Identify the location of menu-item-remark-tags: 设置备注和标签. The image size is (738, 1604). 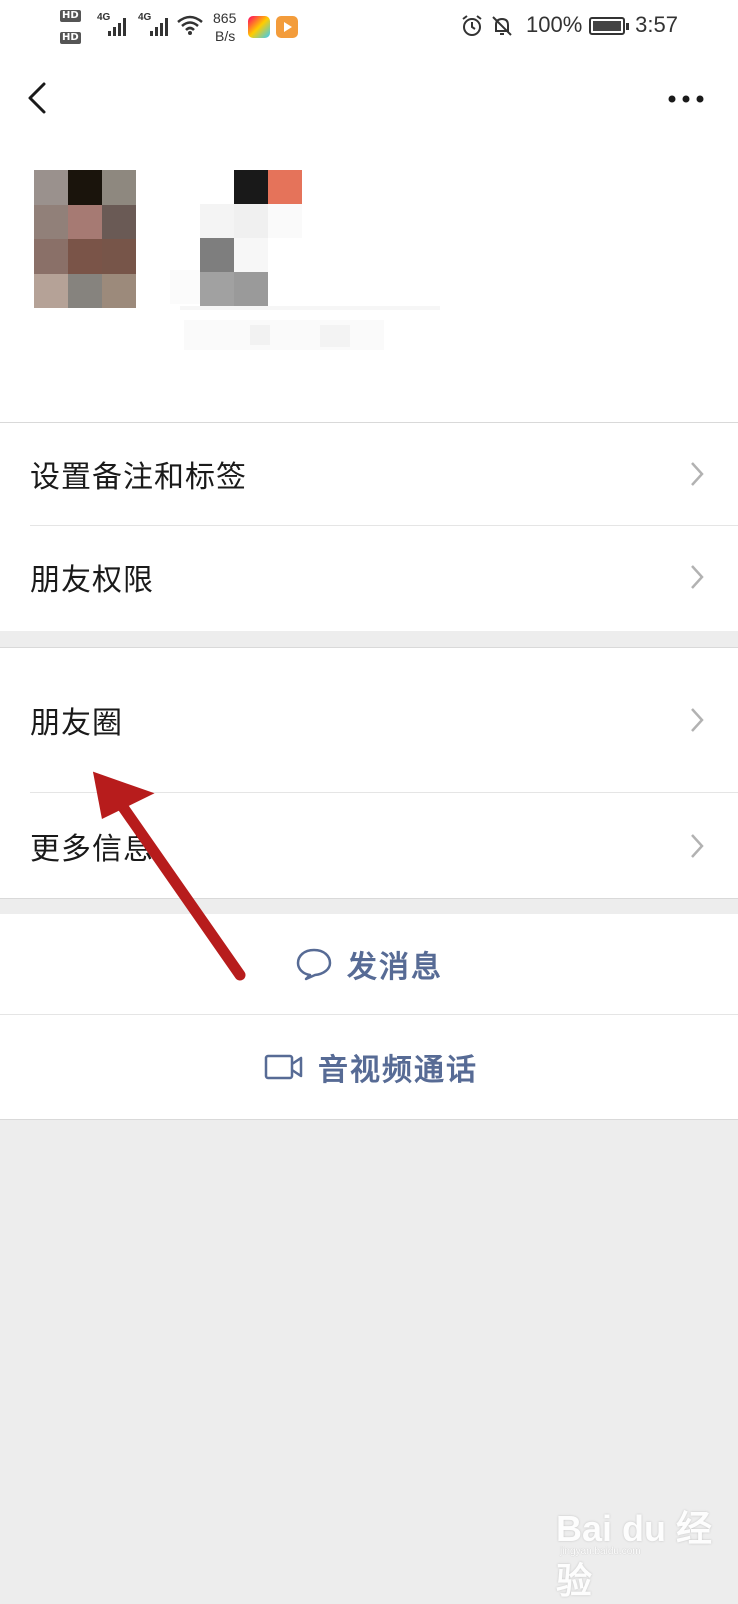
(369, 474).